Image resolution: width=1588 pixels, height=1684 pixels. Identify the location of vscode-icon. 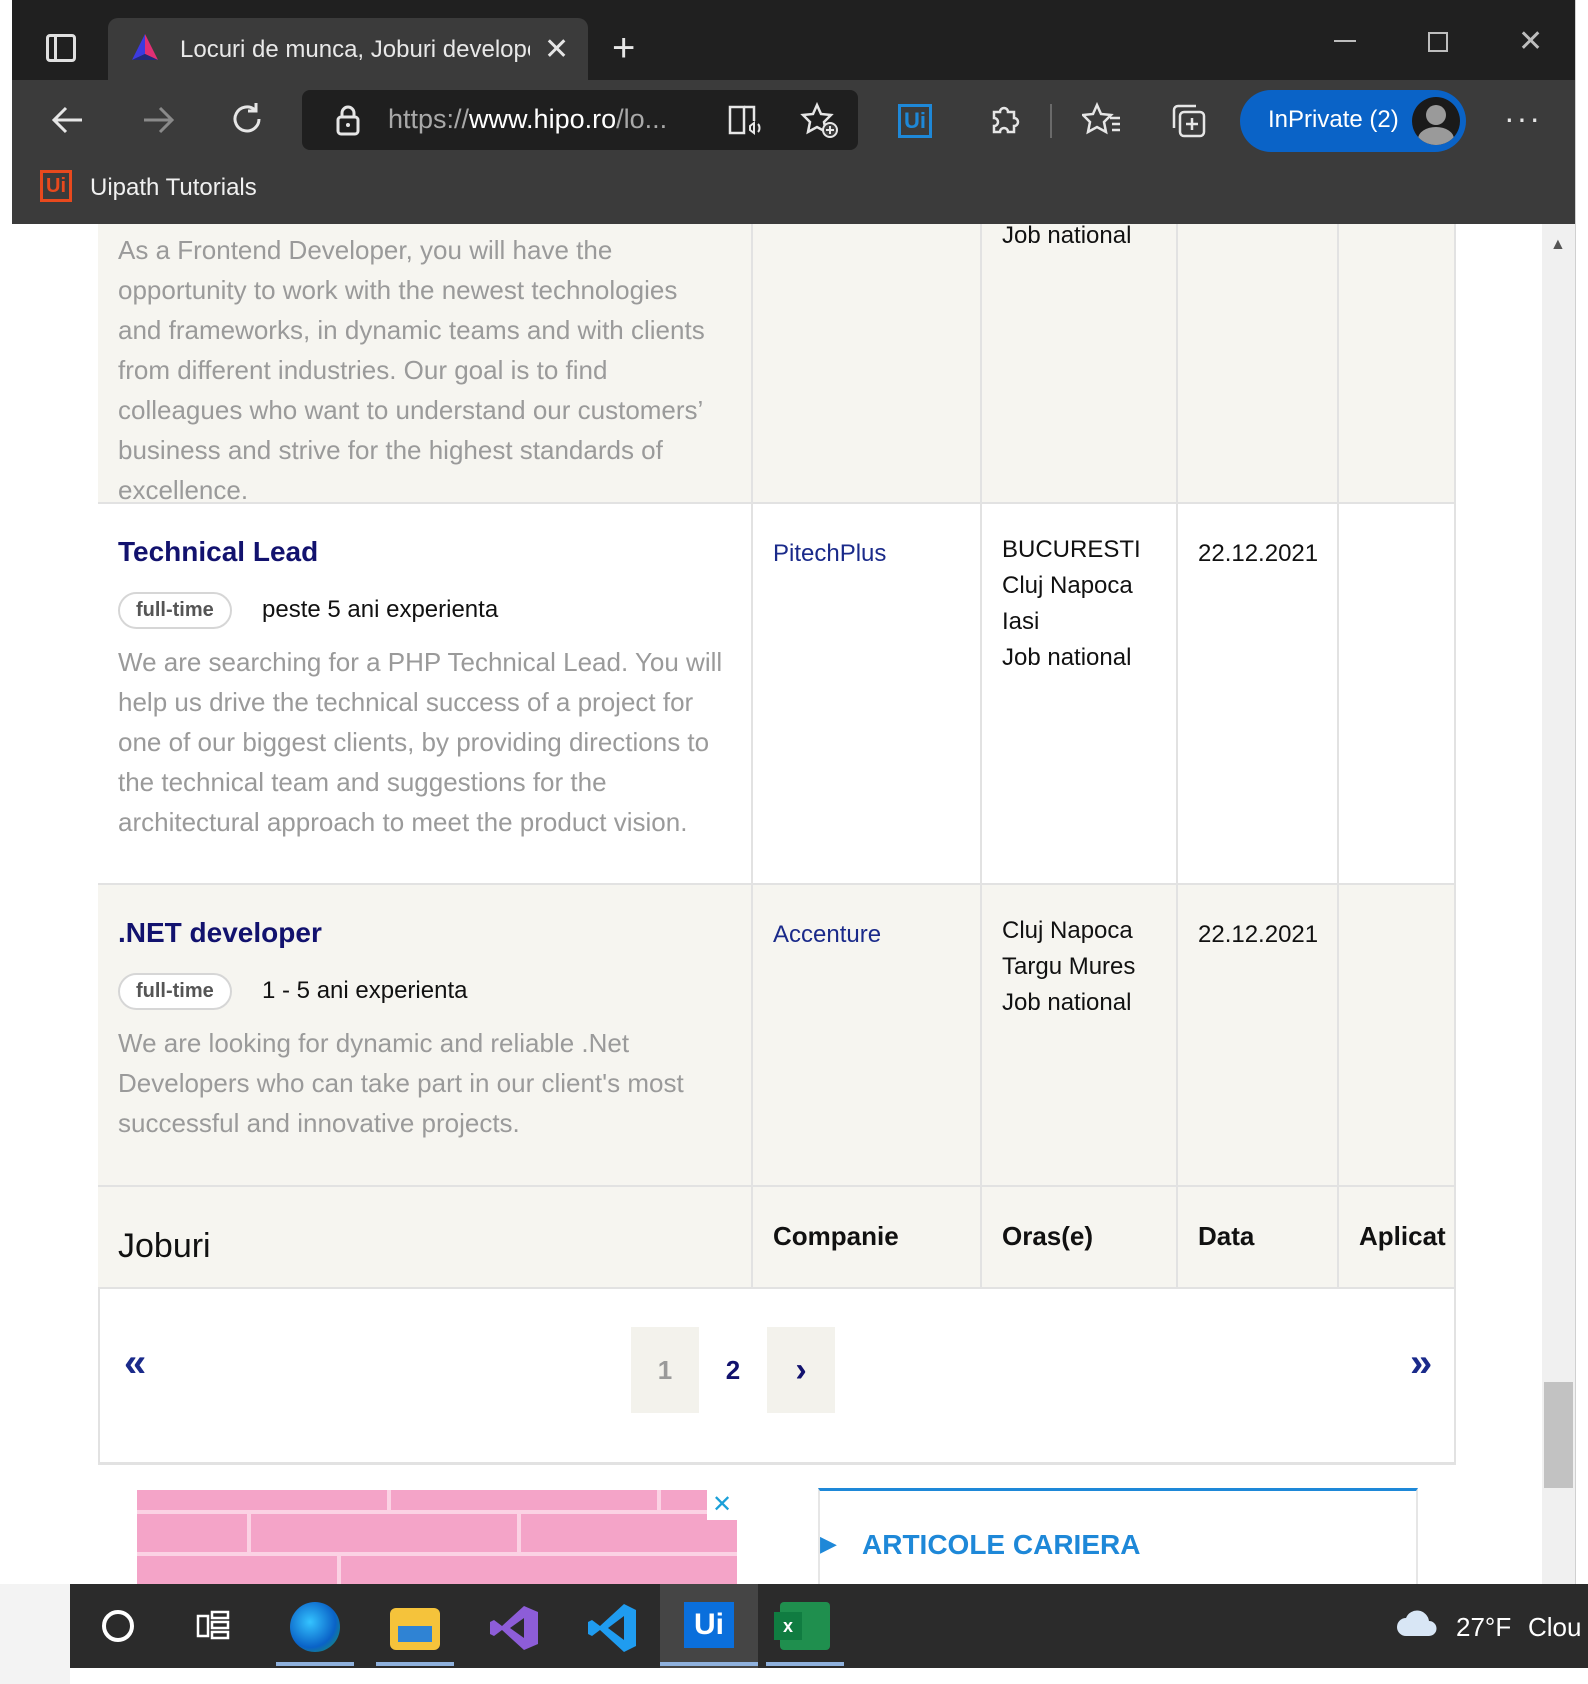
(612, 1628).